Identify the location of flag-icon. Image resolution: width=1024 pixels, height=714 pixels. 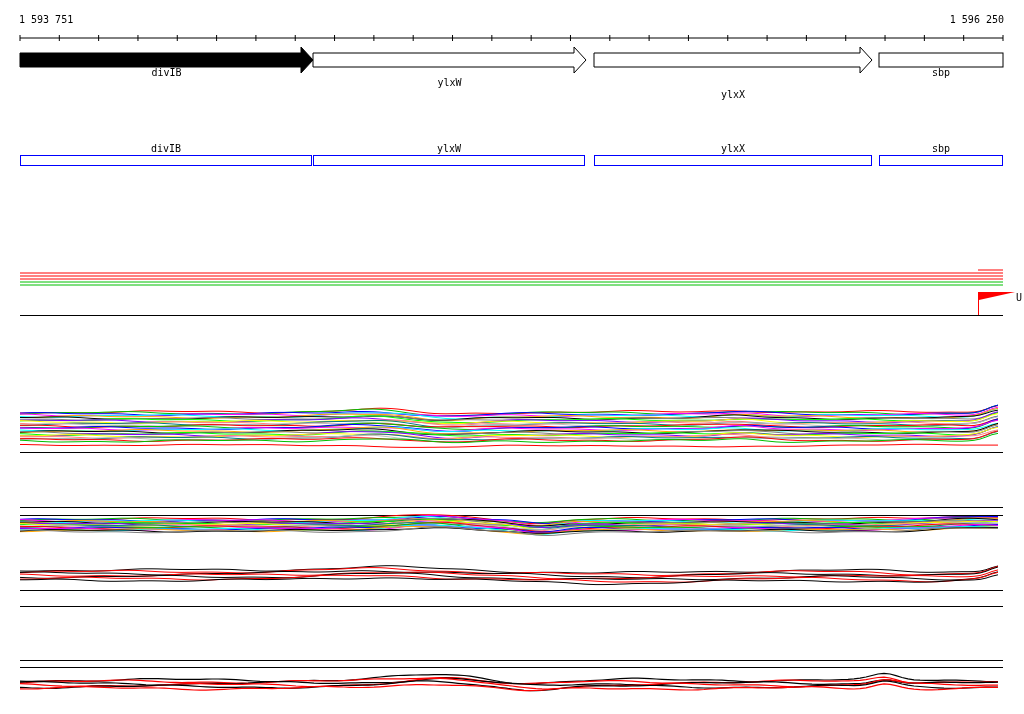
(996, 303).